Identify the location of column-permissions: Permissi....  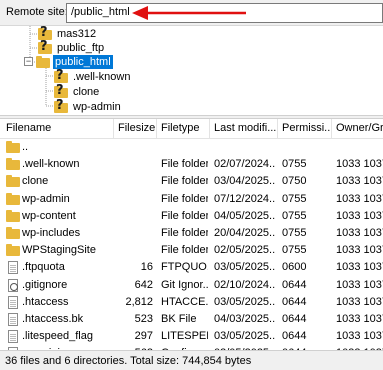
(306, 128).